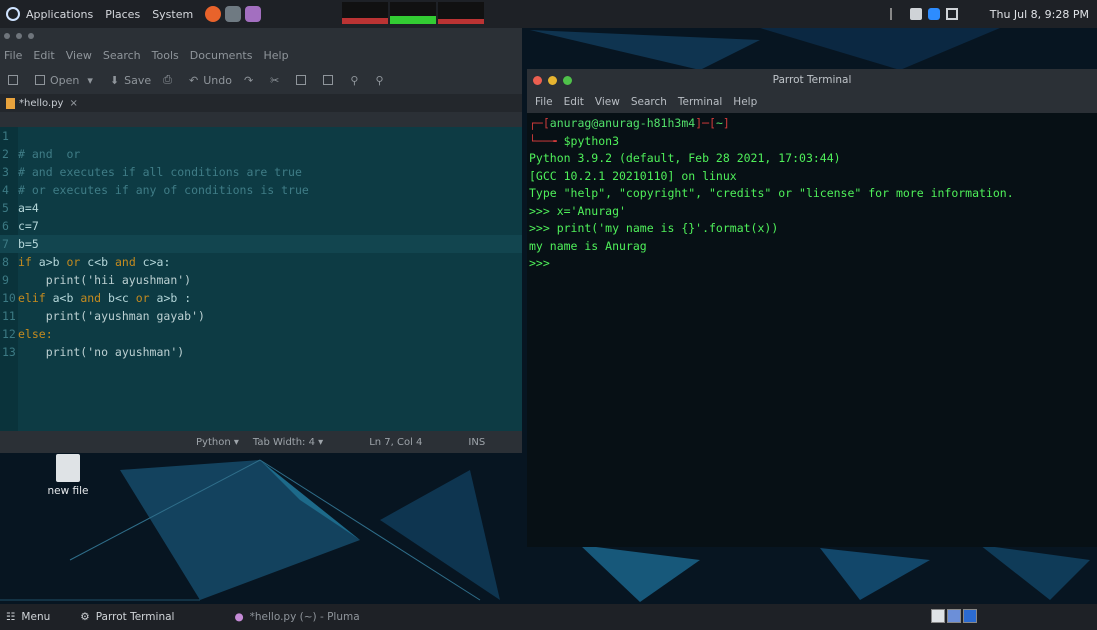 Image resolution: width=1097 pixels, height=630 pixels. Describe the element at coordinates (73, 103) in the screenshot. I see `close-tab-icon: ×` at that location.